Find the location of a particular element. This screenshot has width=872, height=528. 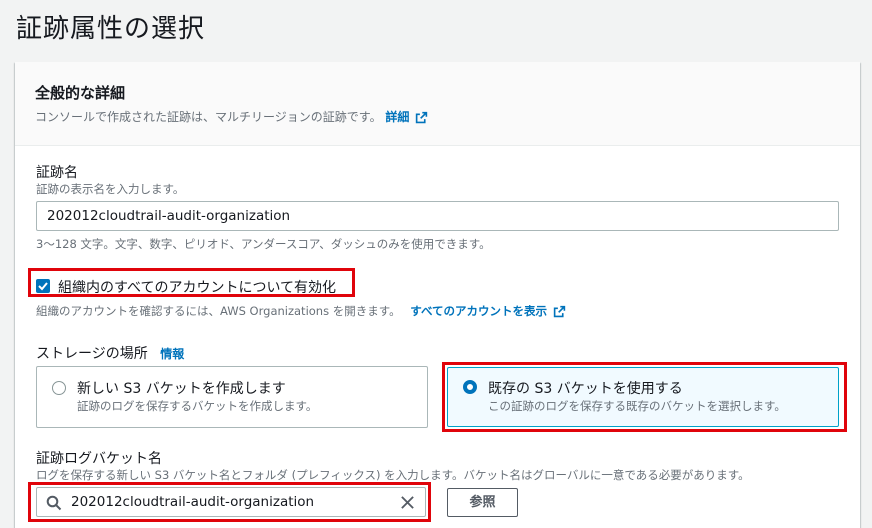

trail-name-input: 202012cloudtrail-audit-organization is located at coordinates (437, 216).